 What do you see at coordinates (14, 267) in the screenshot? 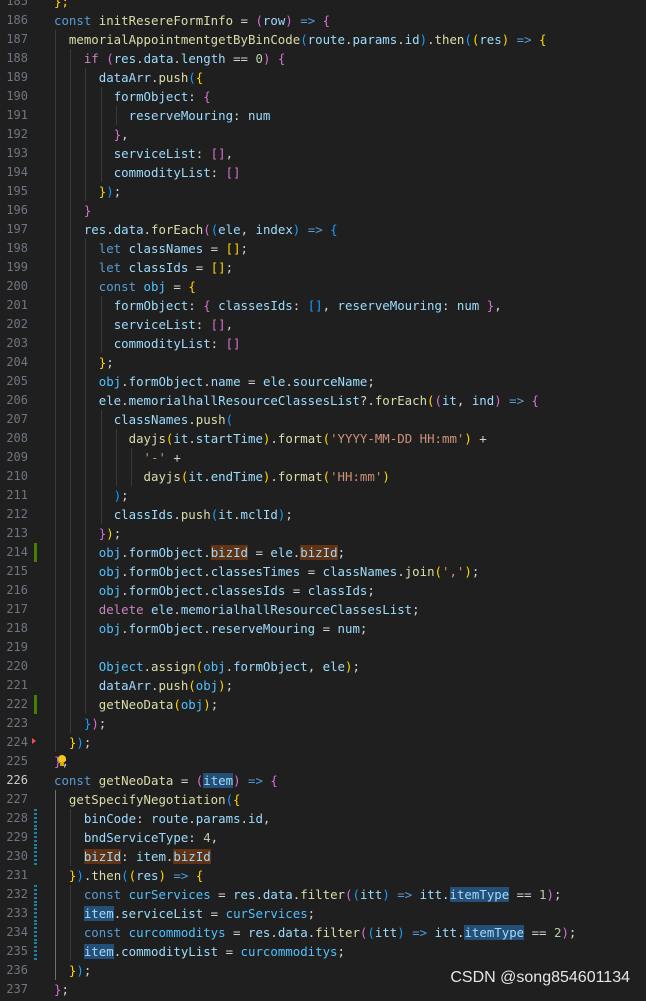
I see `line-number: 199` at bounding box center [14, 267].